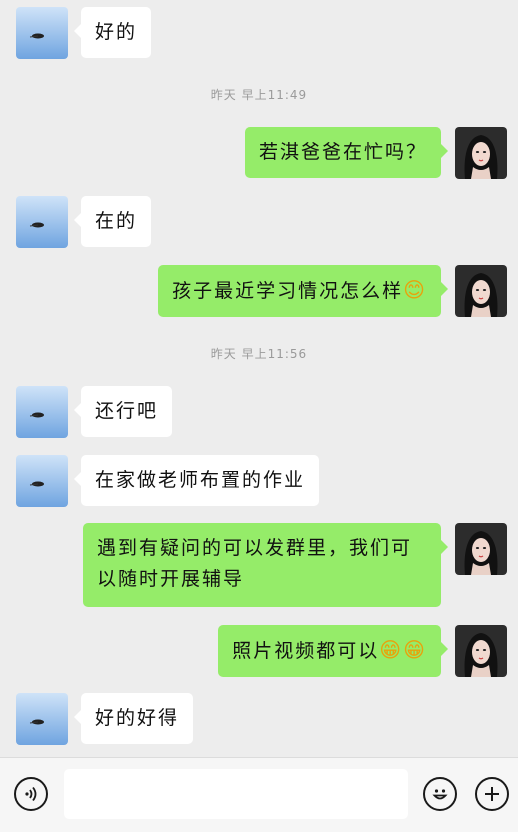 The height and width of the screenshot is (832, 518). Describe the element at coordinates (31, 794) in the screenshot. I see `voice-icon` at that location.